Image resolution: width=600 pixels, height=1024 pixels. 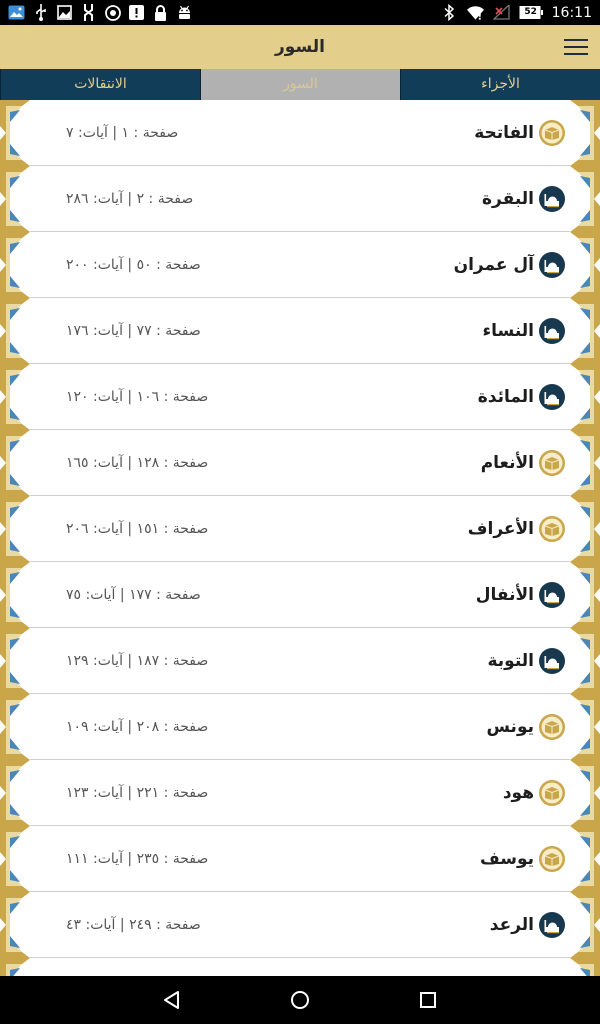 What do you see at coordinates (511, 925) in the screenshot?
I see `sura-name: الرعد` at bounding box center [511, 925].